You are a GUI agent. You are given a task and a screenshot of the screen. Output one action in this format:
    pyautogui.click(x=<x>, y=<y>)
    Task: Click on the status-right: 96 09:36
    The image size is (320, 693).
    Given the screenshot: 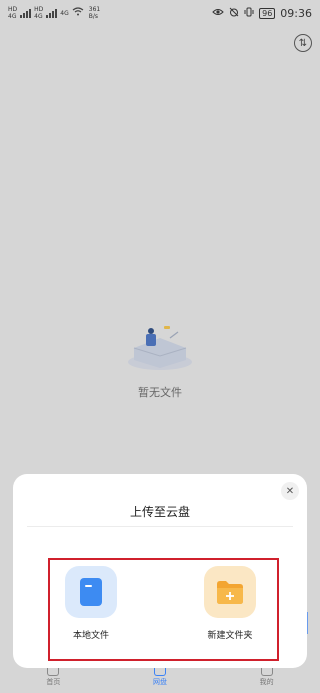 What is the action you would take?
    pyautogui.click(x=262, y=13)
    